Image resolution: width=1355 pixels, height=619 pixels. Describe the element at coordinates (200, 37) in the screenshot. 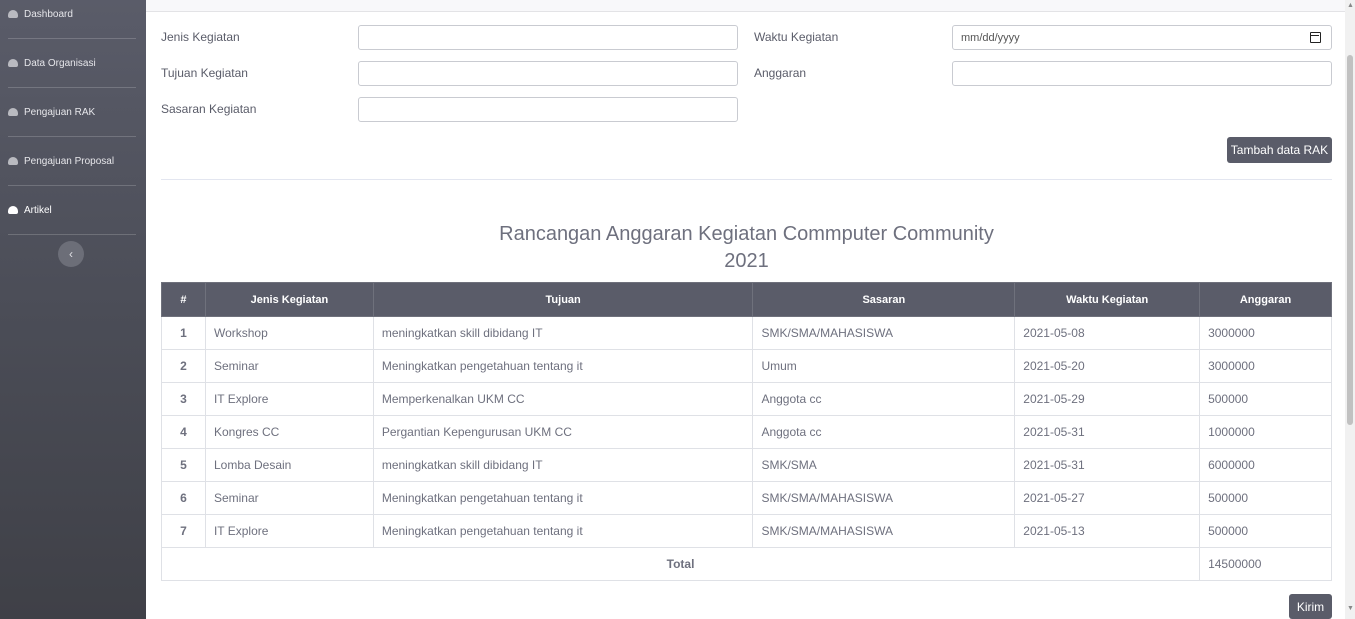

I see `jenis-kegiatan-label: Jenis Kegiatan` at that location.